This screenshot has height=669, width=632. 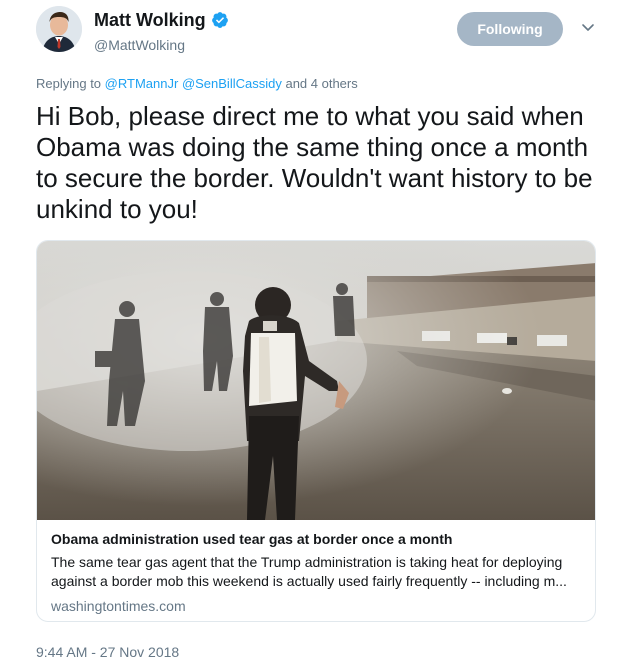 What do you see at coordinates (161, 31) in the screenshot?
I see `author-block: Matt Wolking @MattWolking` at bounding box center [161, 31].